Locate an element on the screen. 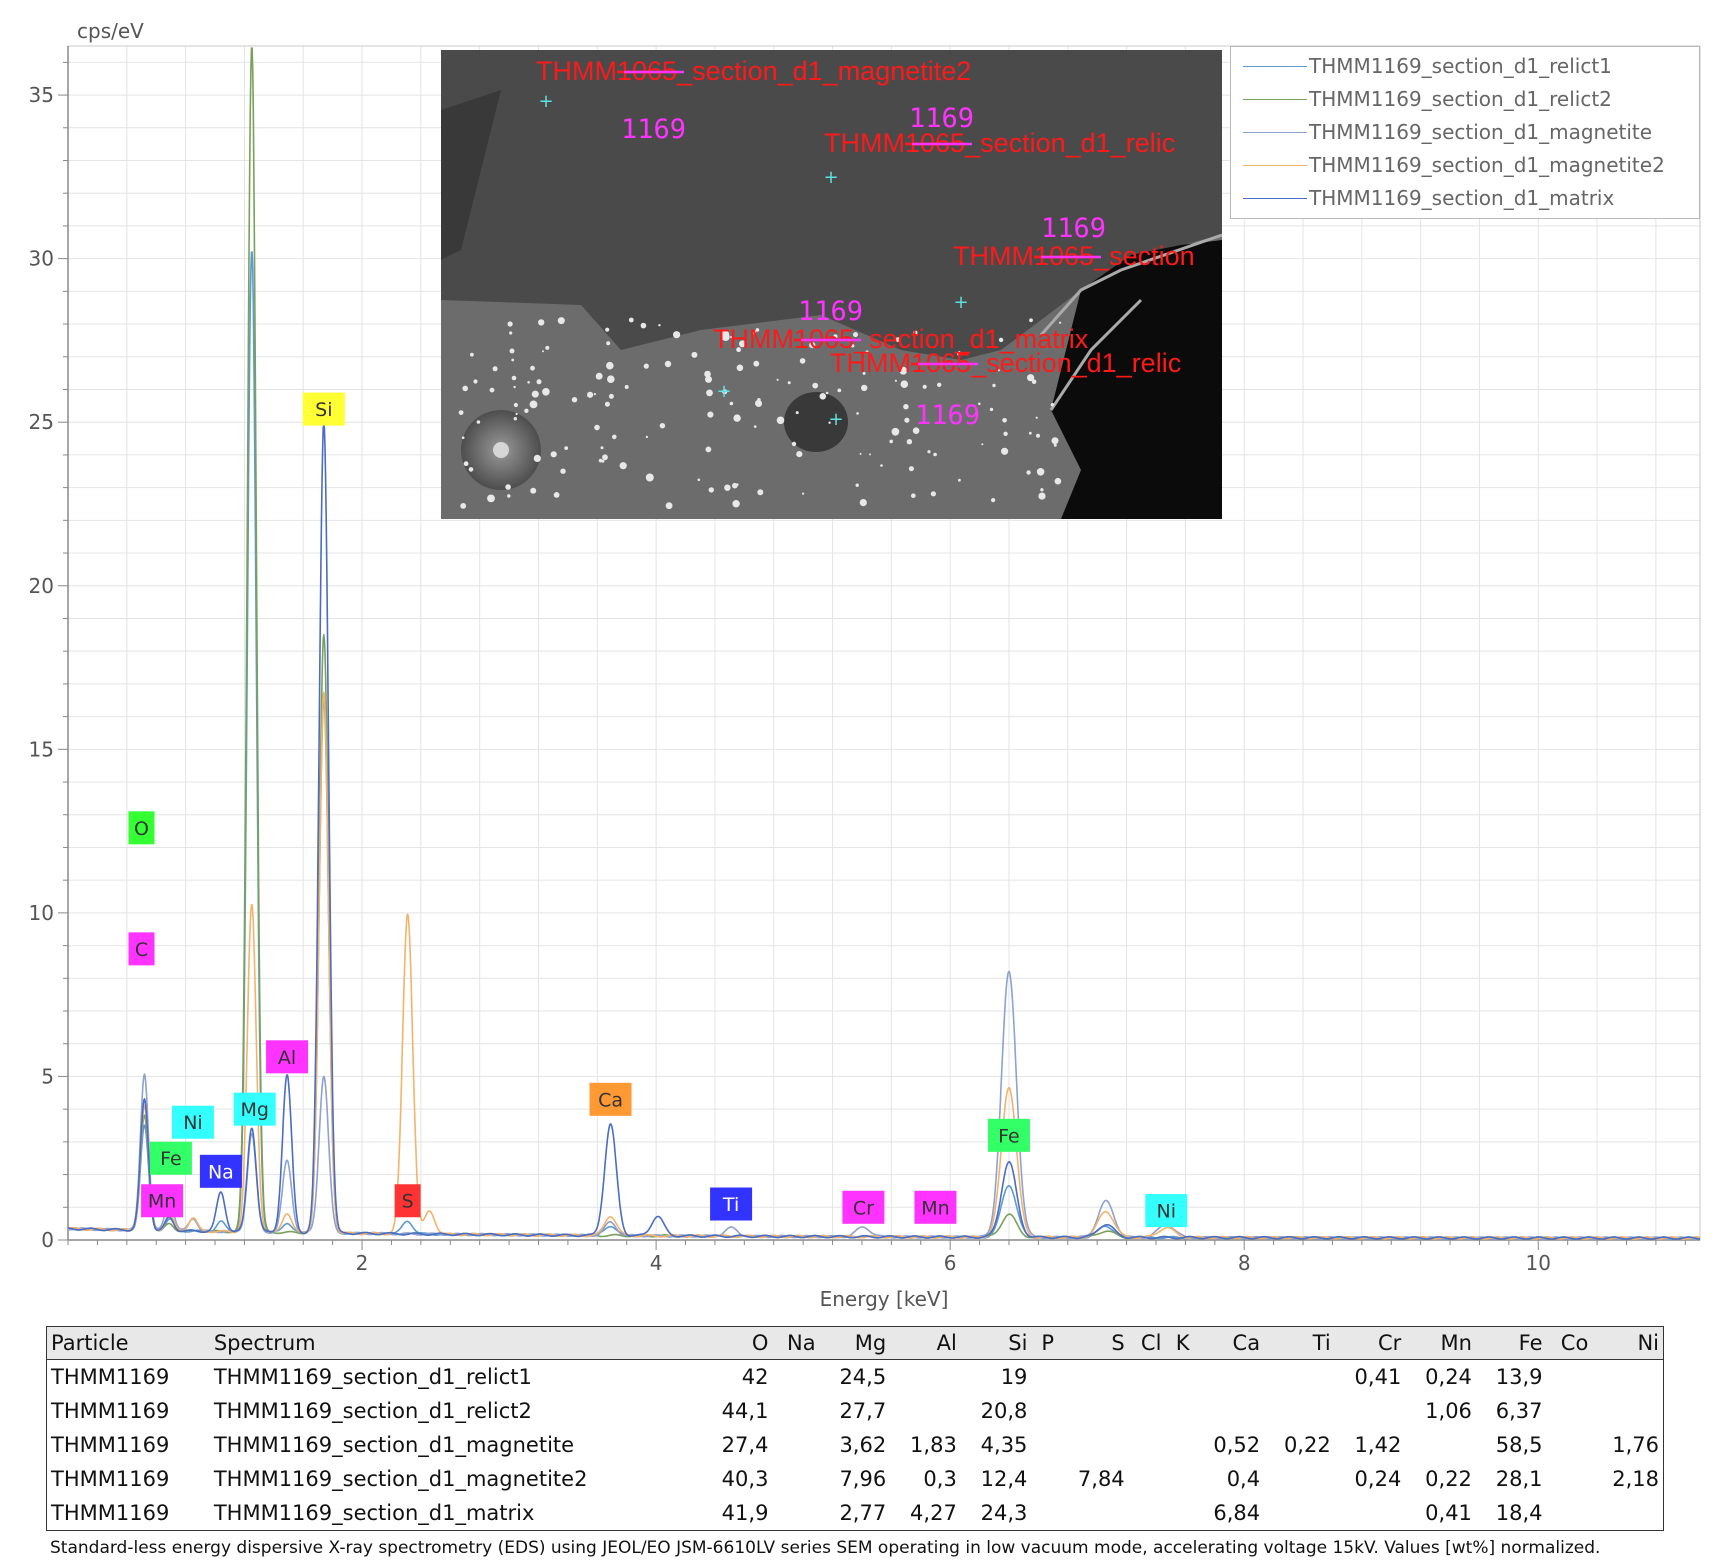 This screenshot has height=1562, width=1714. table-header-cell: Fe is located at coordinates (1511, 1343).